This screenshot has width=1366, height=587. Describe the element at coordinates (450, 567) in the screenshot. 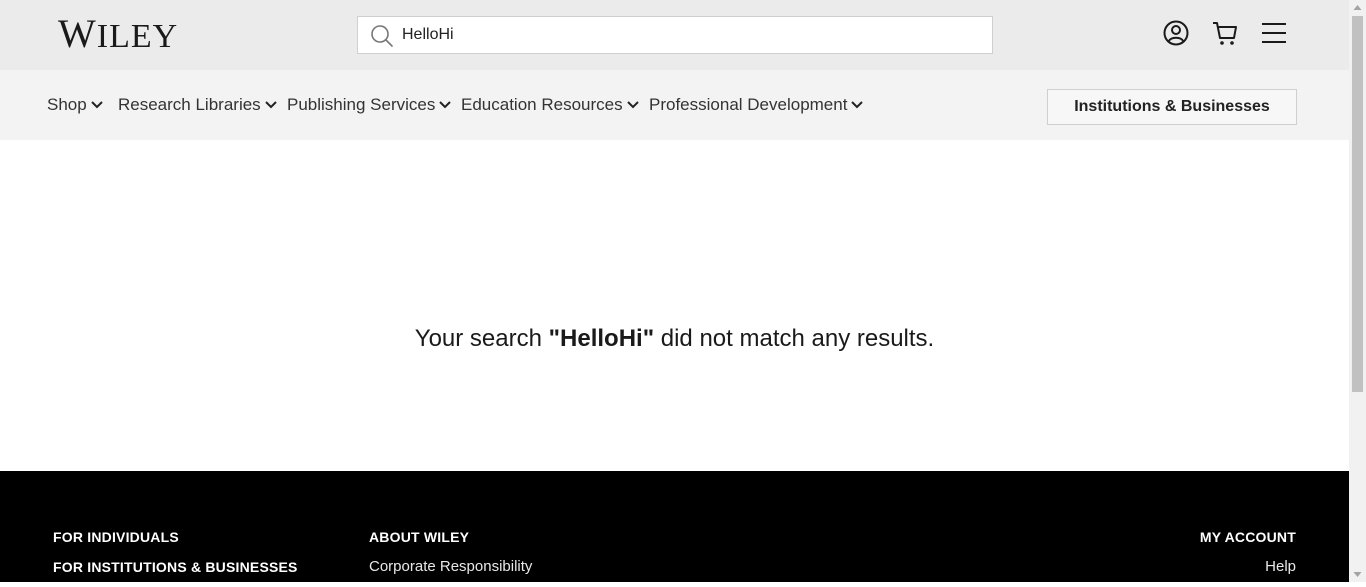

I see `footer-link-corporate-responsibility: Corporate Responsibility` at that location.